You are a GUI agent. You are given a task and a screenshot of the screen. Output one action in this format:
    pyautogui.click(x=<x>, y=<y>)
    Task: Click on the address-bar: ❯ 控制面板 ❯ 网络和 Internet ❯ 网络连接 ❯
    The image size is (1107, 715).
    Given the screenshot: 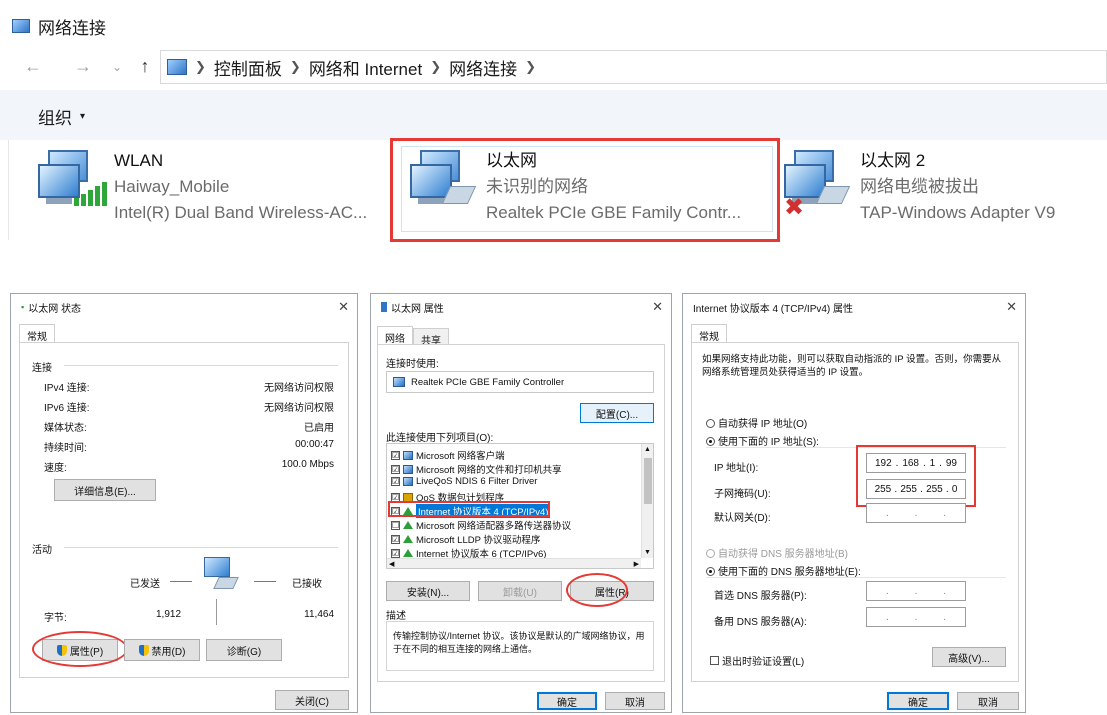 What is the action you would take?
    pyautogui.click(x=633, y=67)
    